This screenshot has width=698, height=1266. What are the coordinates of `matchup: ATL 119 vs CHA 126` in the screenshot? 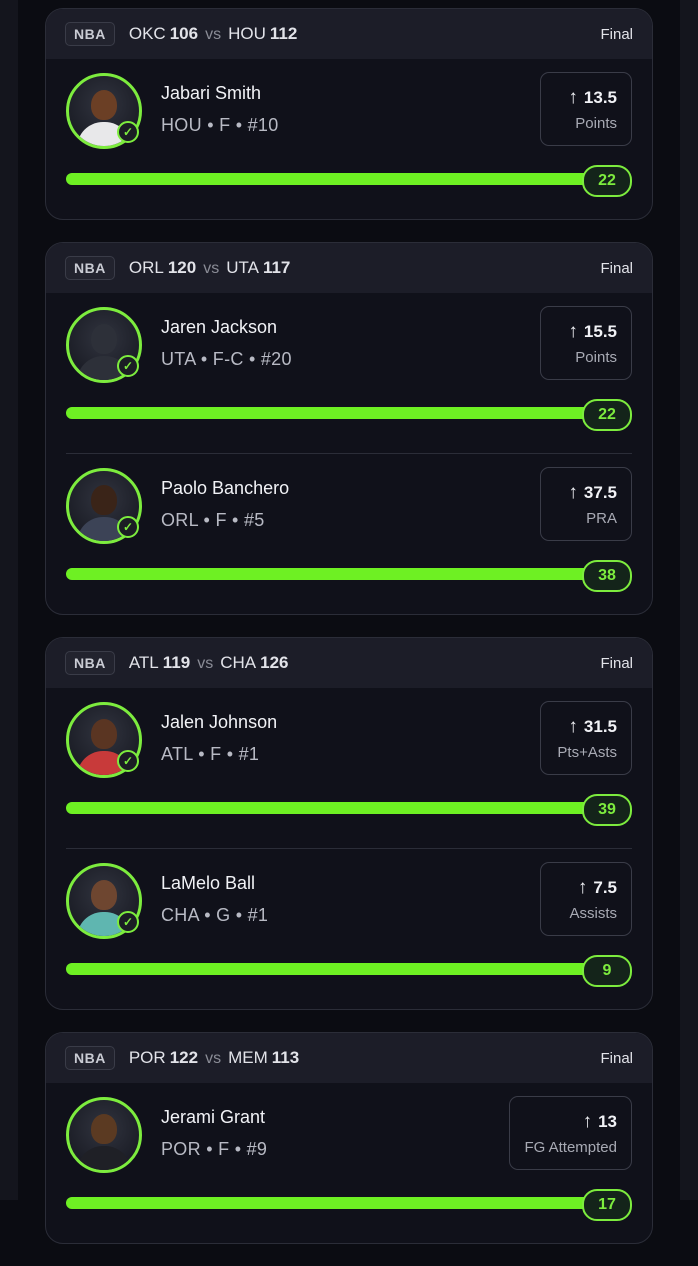 It's located at (209, 663).